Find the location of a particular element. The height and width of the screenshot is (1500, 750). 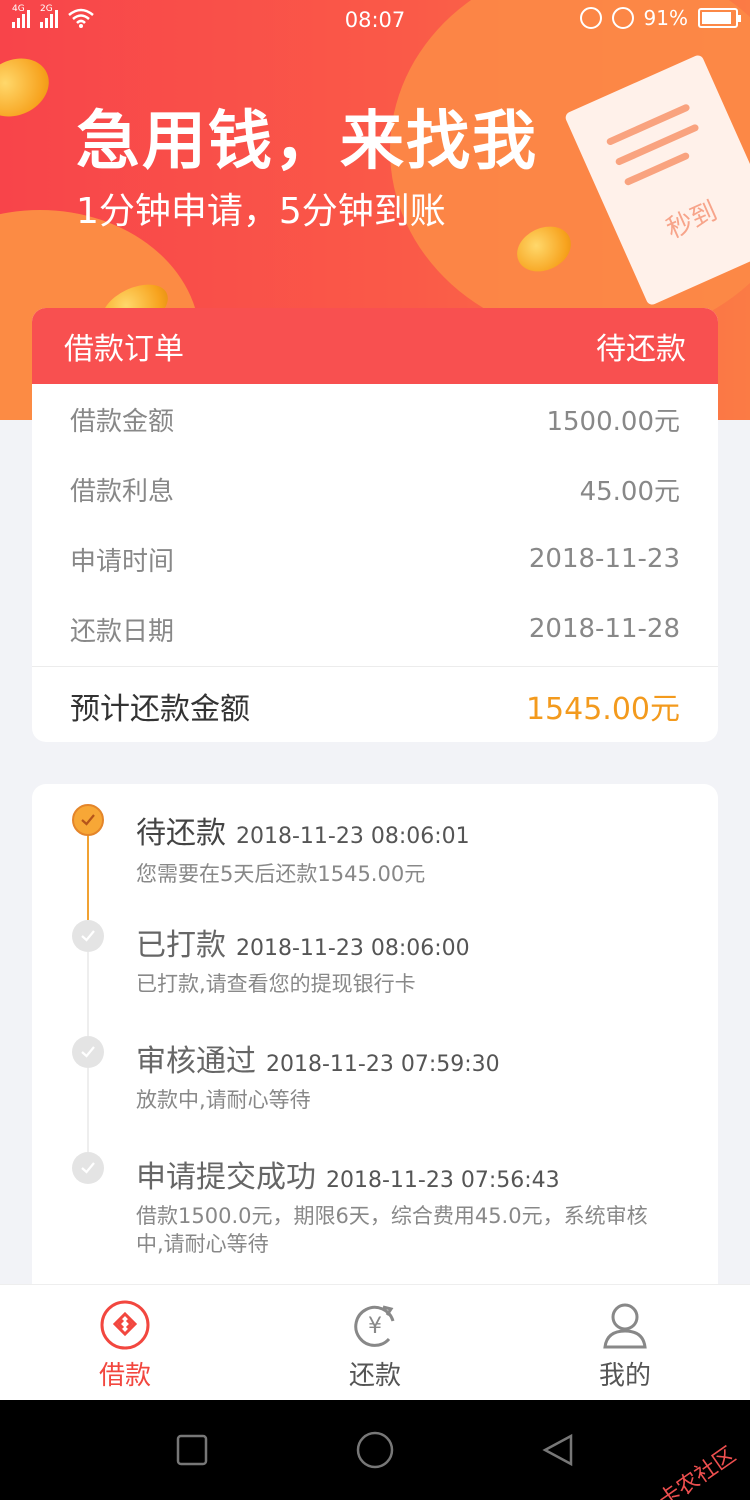

total-value: 1545.00元 is located at coordinates (602, 709).